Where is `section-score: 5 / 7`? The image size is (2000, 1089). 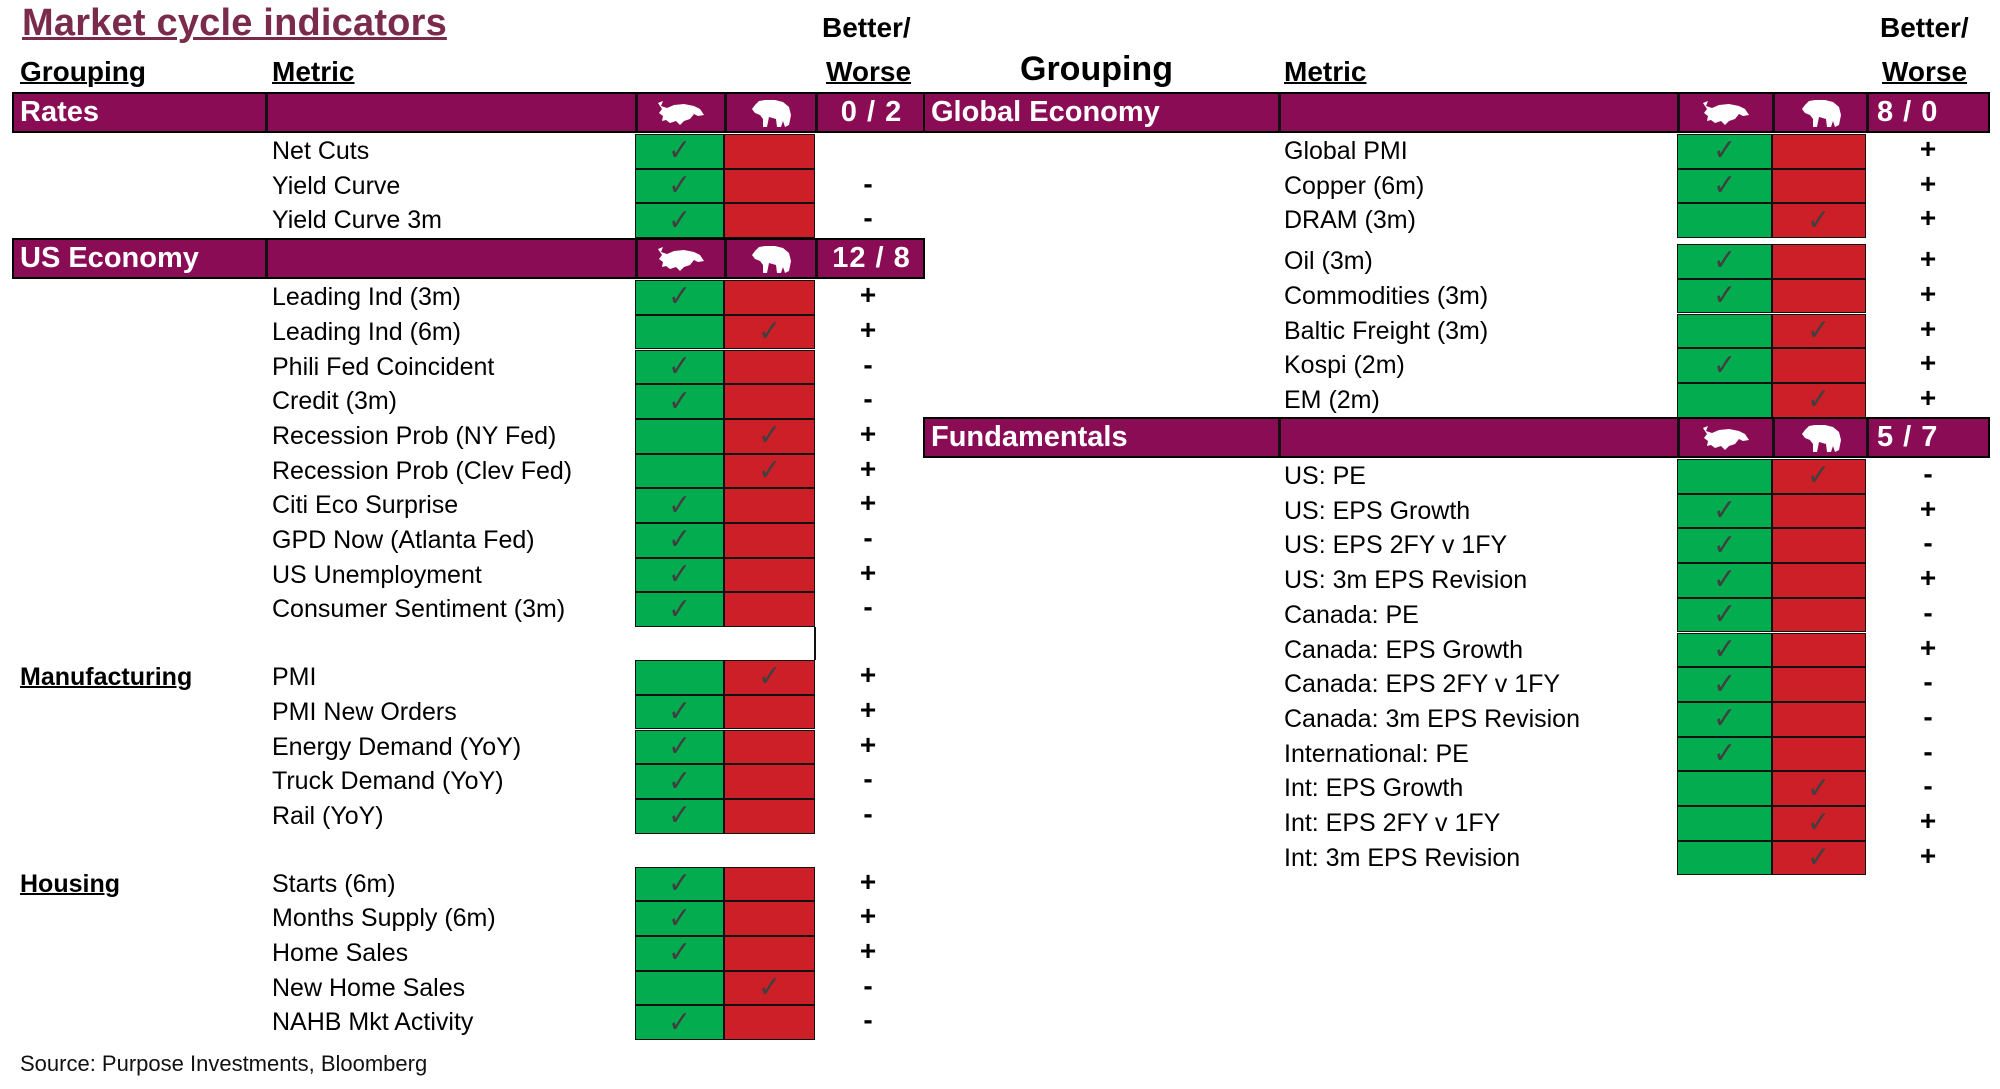 section-score: 5 / 7 is located at coordinates (1928, 437).